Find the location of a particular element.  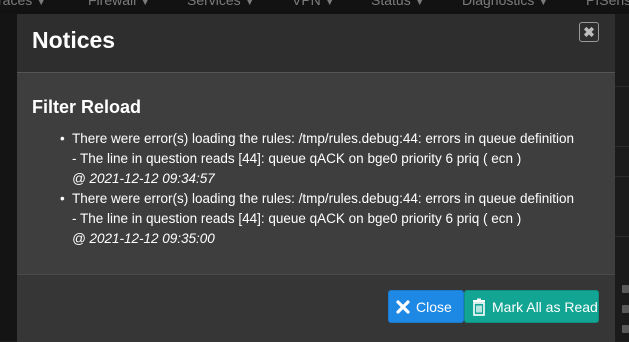

close-icon: ✖ is located at coordinates (589, 32).